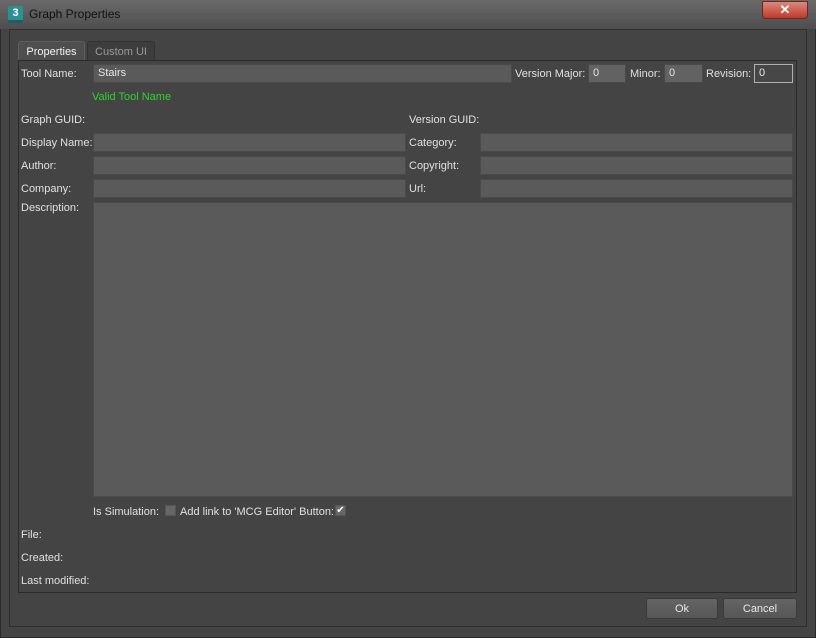 The height and width of the screenshot is (638, 816). I want to click on app-icon: 3, so click(15, 14).